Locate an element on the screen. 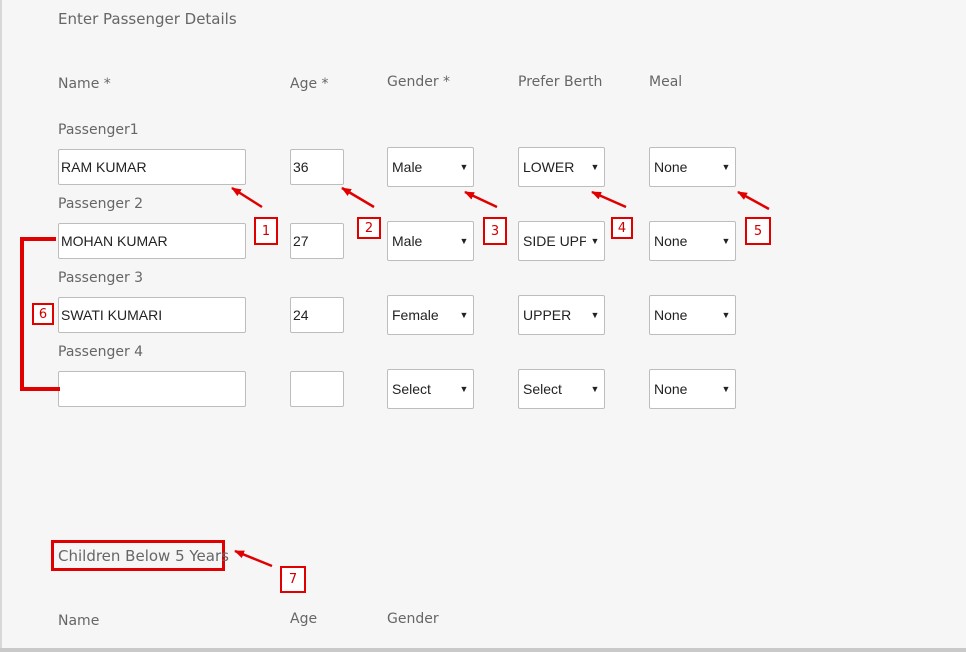 This screenshot has height=652, width=966. input-value: 24 is located at coordinates (301, 315).